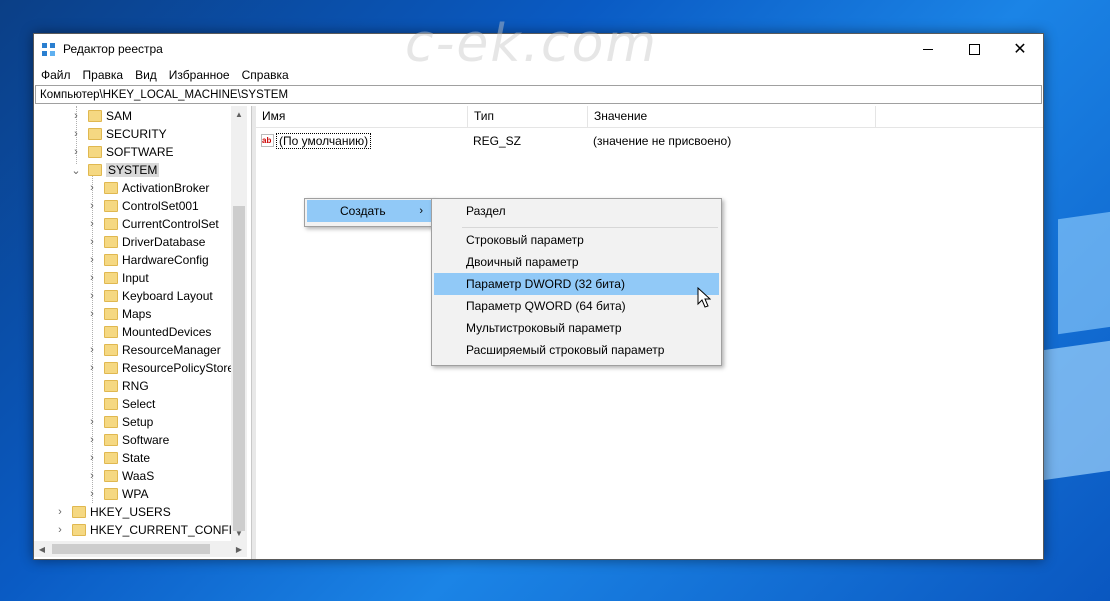 This screenshot has height=601, width=1110. Describe the element at coordinates (576, 211) in the screenshot. I see `submenu-item-key: Раздел` at that location.